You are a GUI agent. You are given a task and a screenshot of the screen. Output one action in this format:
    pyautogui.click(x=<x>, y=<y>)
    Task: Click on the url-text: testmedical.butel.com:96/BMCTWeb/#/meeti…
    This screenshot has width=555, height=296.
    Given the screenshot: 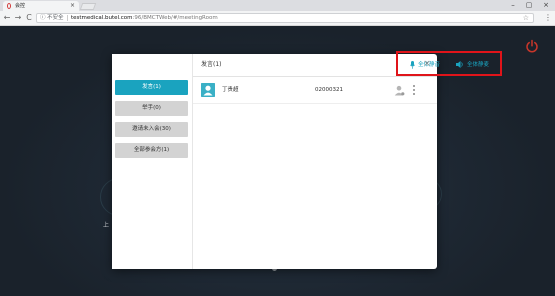 What is the action you would take?
    pyautogui.click(x=144, y=18)
    